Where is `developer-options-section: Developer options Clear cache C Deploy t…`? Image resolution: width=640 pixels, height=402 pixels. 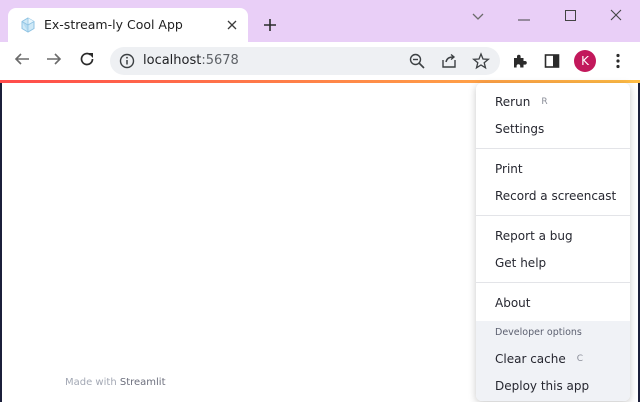 developer-options-section: Developer options Clear cache C Deploy t… is located at coordinates (553, 361).